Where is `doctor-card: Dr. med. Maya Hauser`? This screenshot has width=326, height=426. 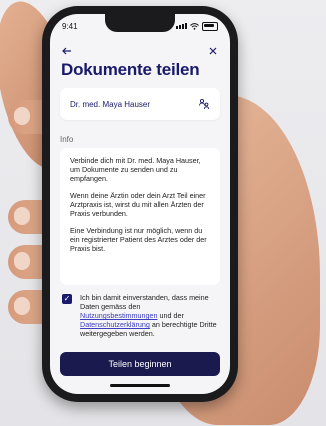
doctor-card: Dr. med. Maya Hauser is located at coordinates (140, 104).